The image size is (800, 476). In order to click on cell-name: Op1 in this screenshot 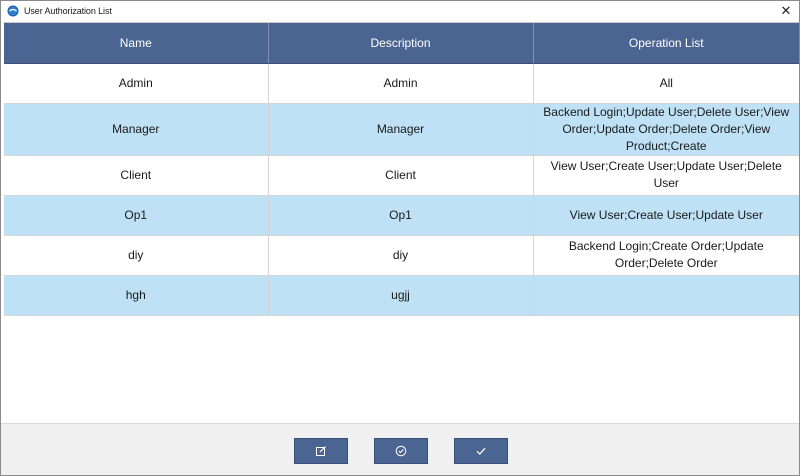, I will do `click(136, 215)`.